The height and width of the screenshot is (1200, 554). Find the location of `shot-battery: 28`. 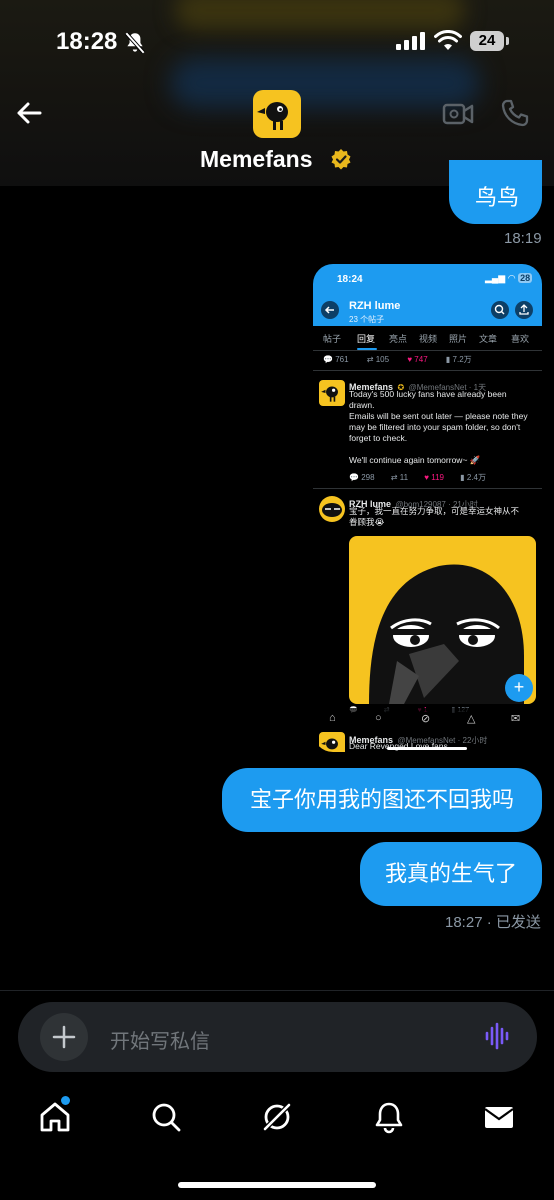

shot-battery: 28 is located at coordinates (525, 278).